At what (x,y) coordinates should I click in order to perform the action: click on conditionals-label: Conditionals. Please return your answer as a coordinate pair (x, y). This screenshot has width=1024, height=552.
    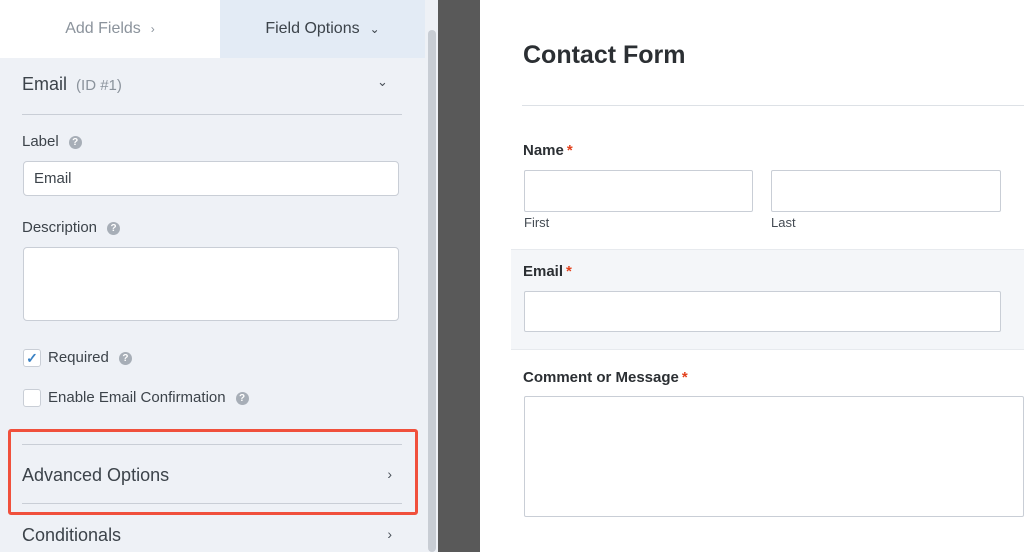
    Looking at the image, I should click on (72, 535).